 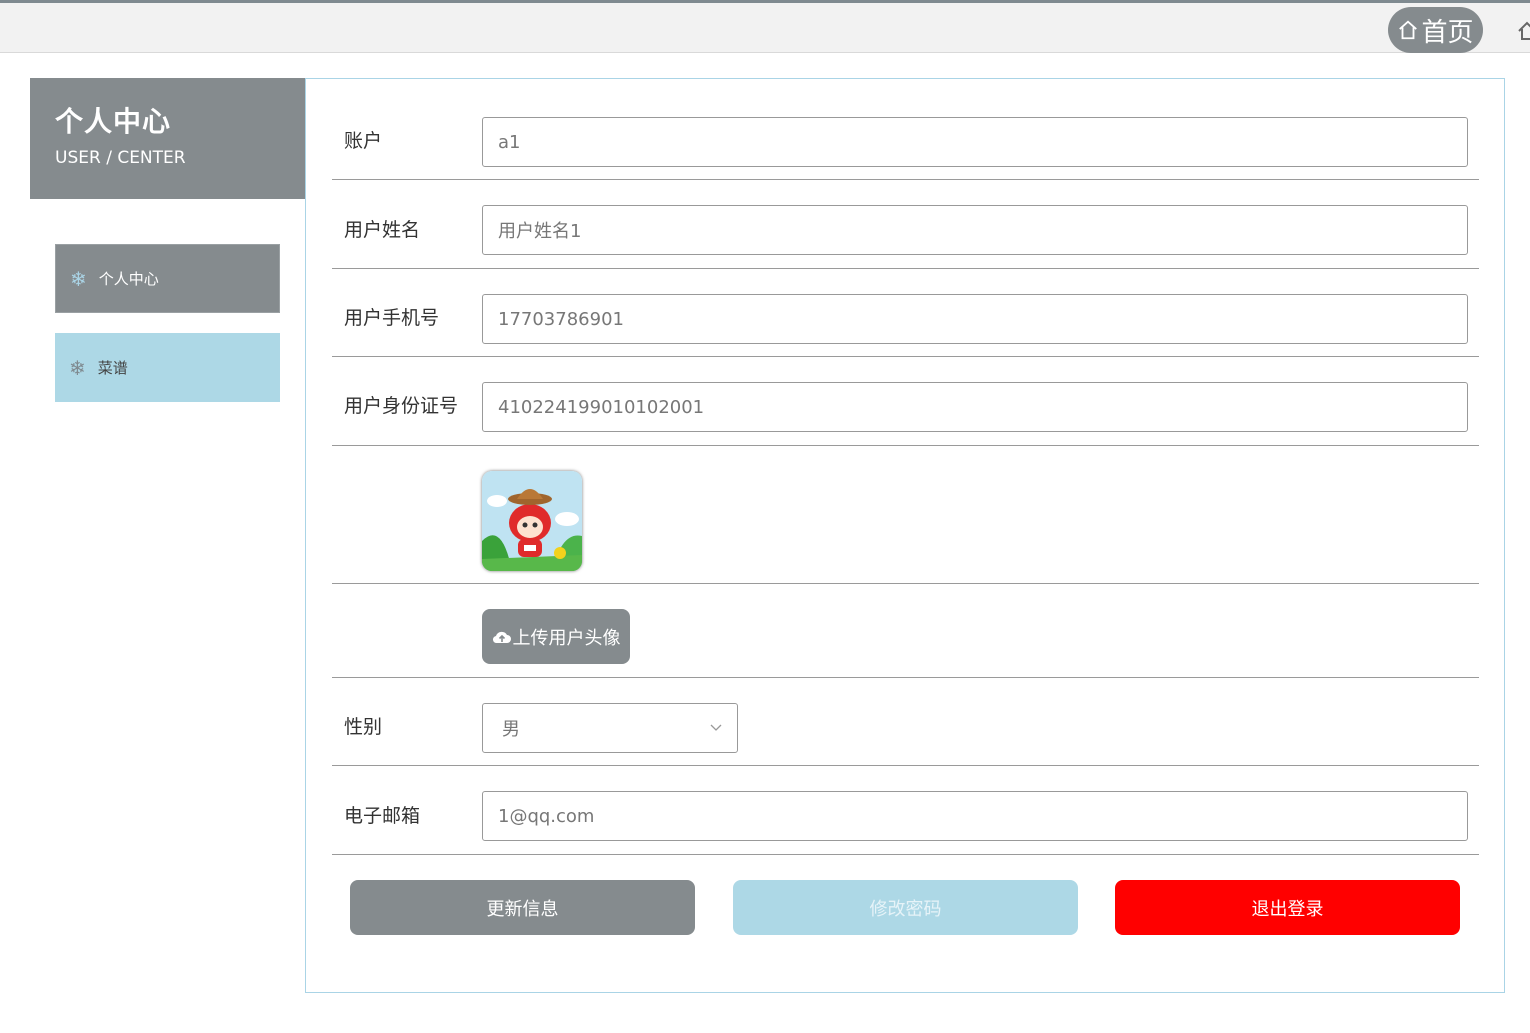 What do you see at coordinates (167, 278) in the screenshot?
I see `sidebar-item-user-center: ❄ 个人中心` at bounding box center [167, 278].